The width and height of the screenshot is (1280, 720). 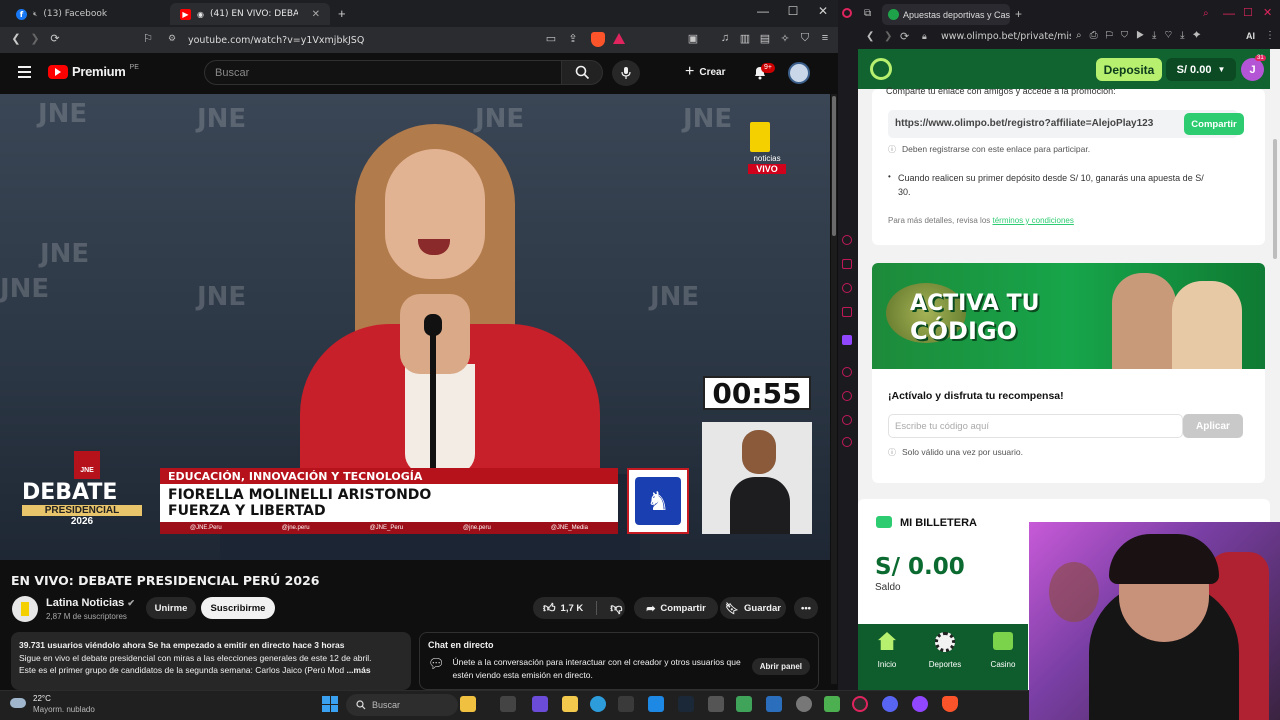 I want to click on like-button: 👍︎ 1,7 K, so click(x=563, y=608).